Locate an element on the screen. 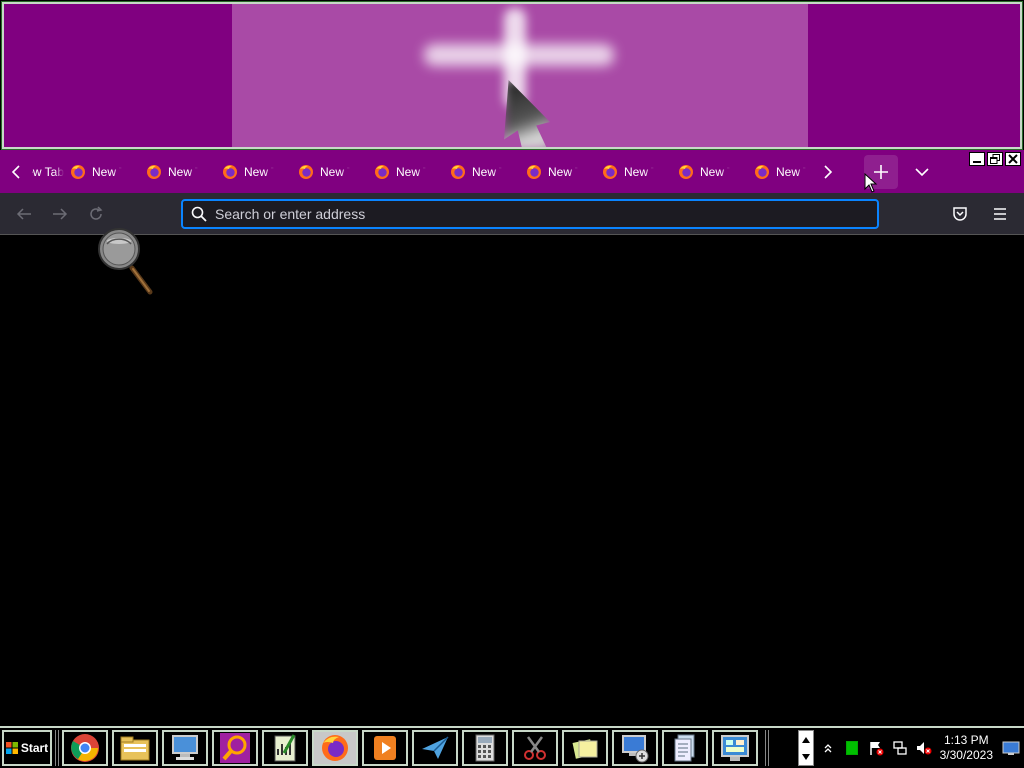 Image resolution: width=1024 pixels, height=768 pixels. taskbar-app-media-player is located at coordinates (385, 748).